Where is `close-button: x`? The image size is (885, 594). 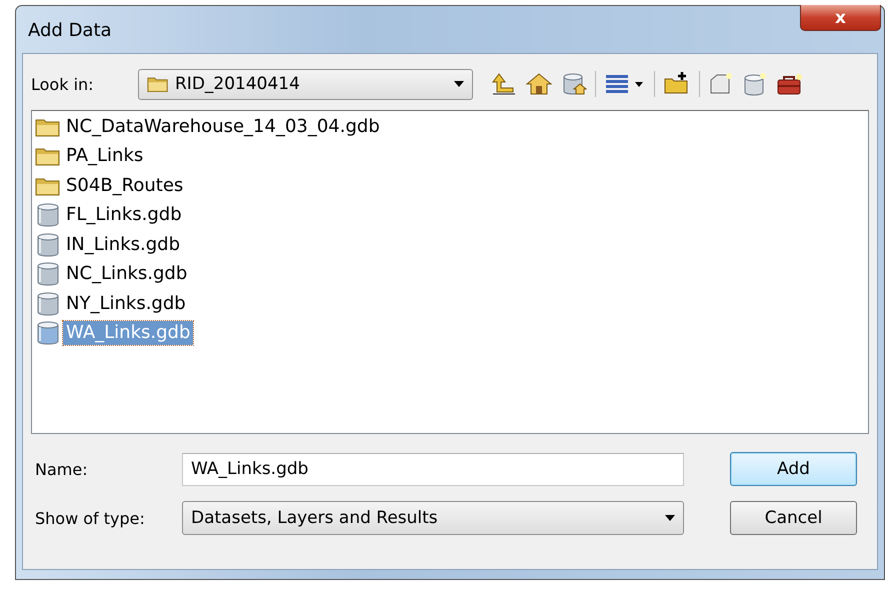
close-button: x is located at coordinates (840, 18).